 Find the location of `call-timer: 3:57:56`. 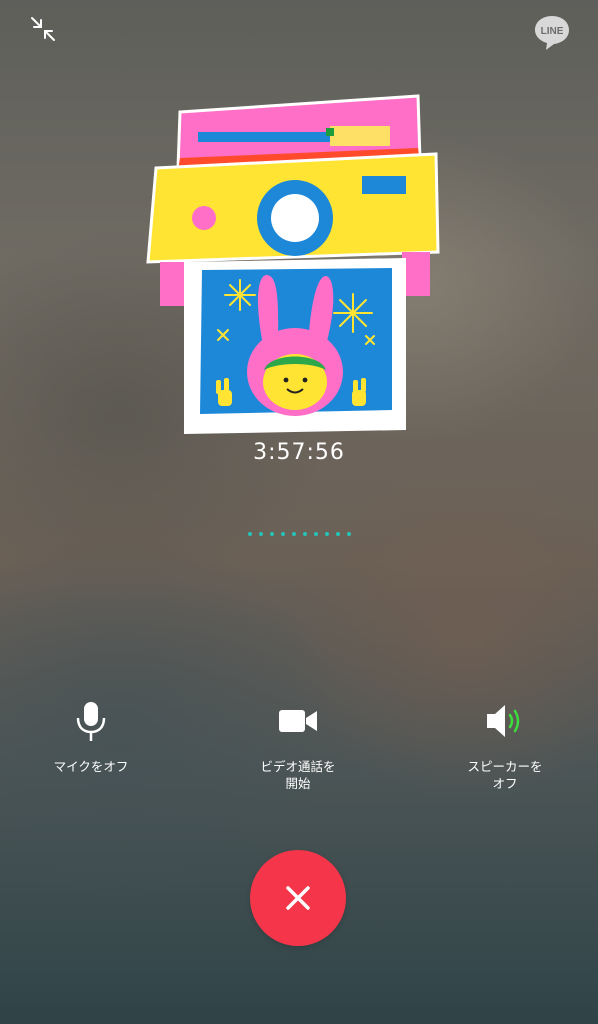

call-timer: 3:57:56 is located at coordinates (299, 452).